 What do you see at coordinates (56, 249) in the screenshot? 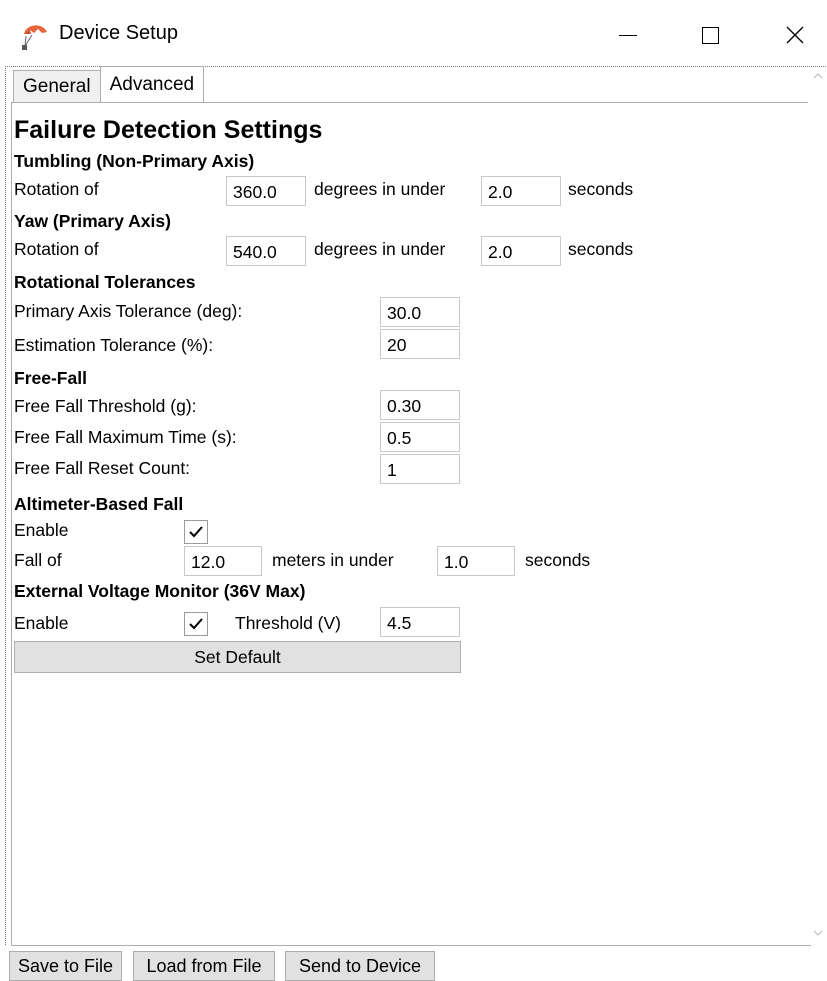
I see `yaw-rotation-label: Rotation of` at bounding box center [56, 249].